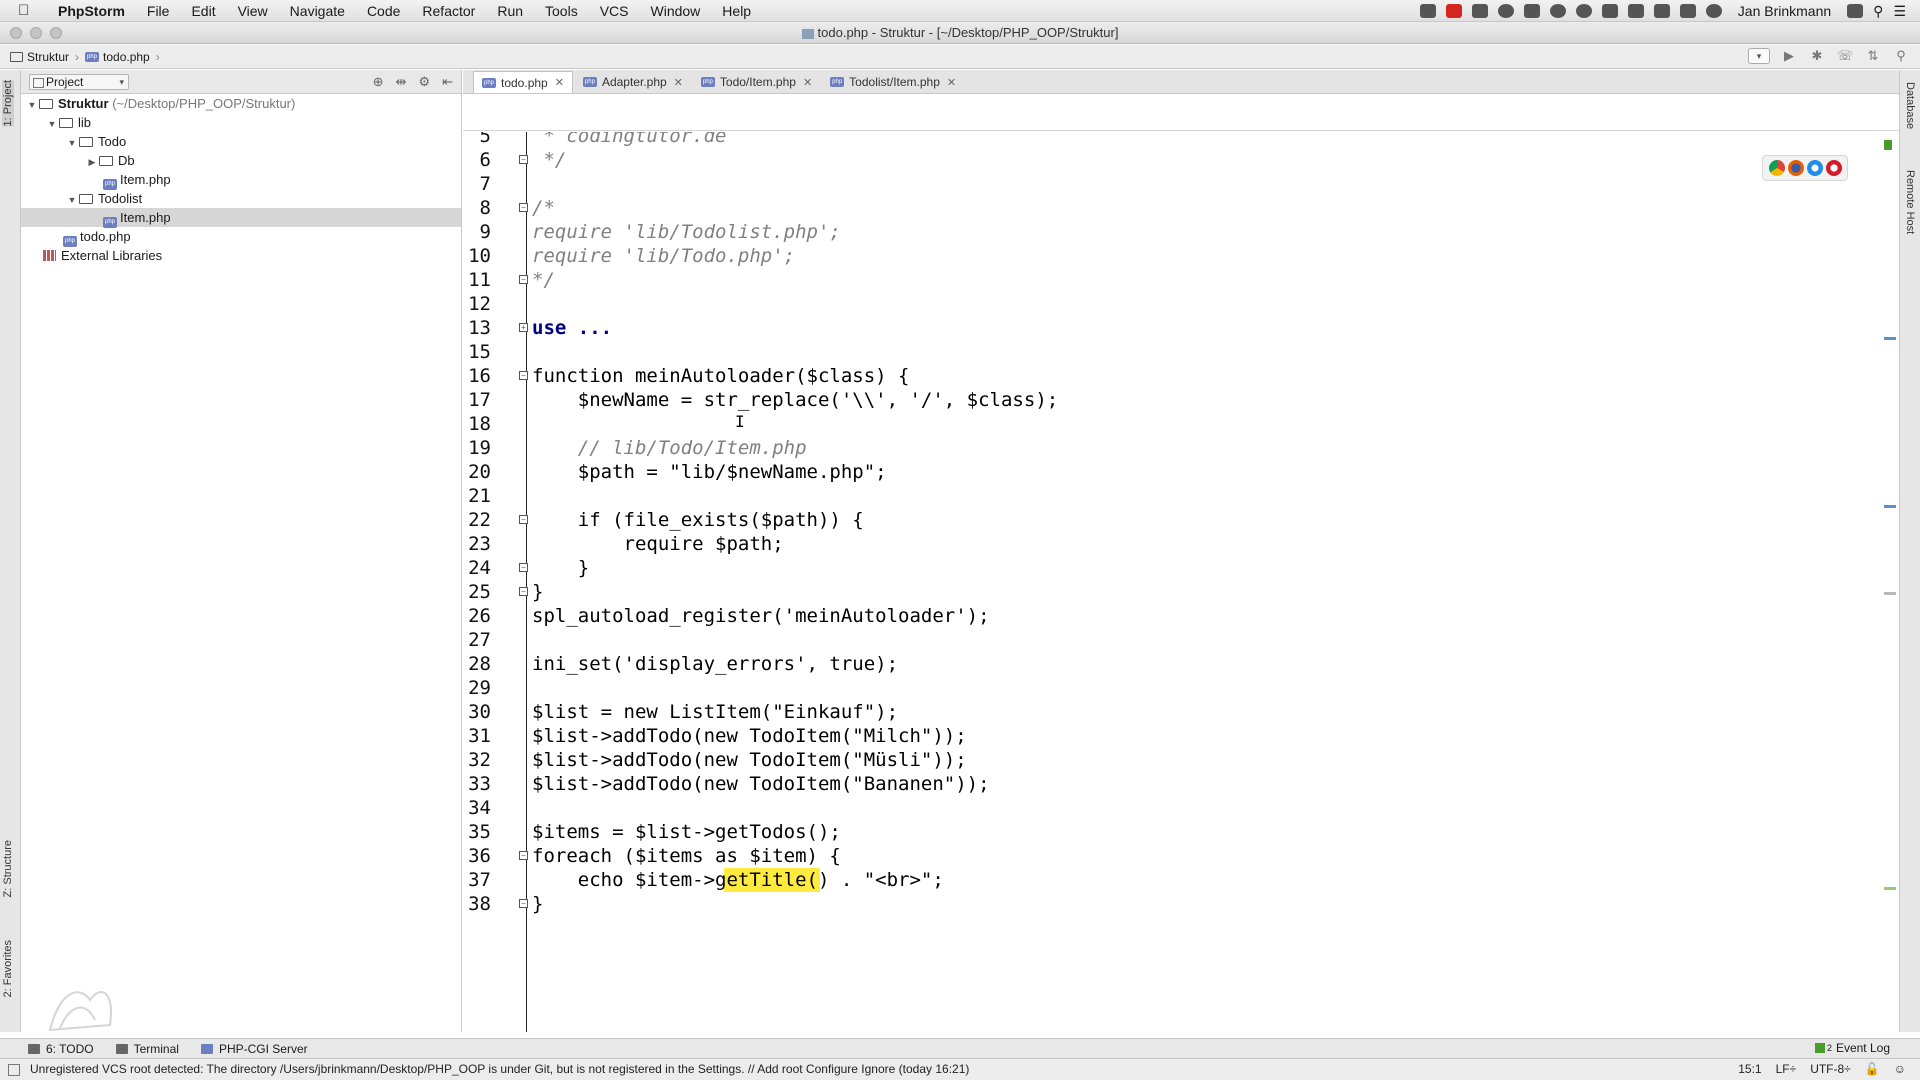 The image size is (1920, 1080). Describe the element at coordinates (1786, 1069) in the screenshot. I see `line-separator: LF÷` at that location.